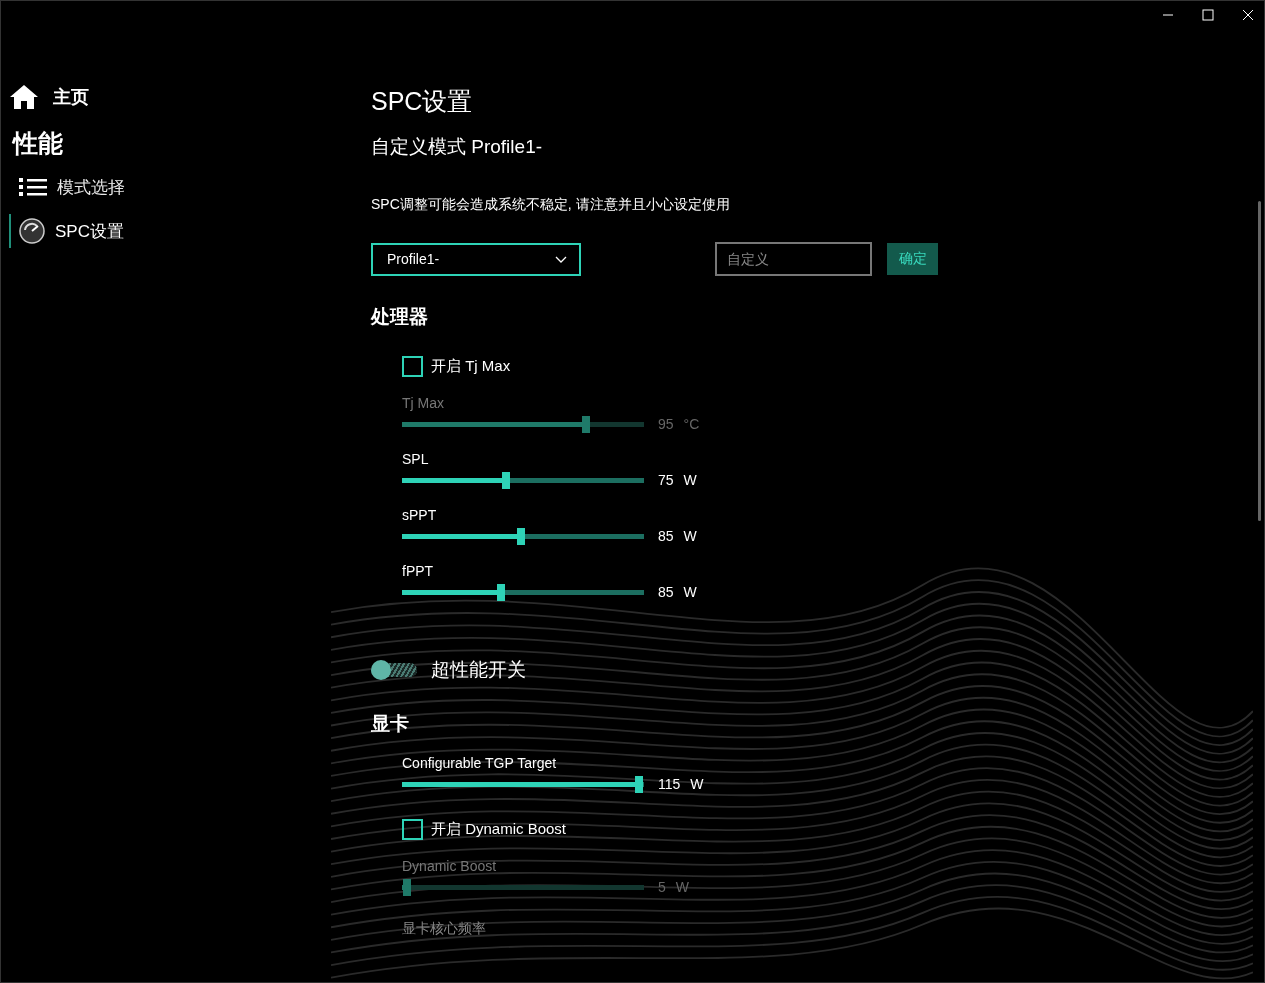  What do you see at coordinates (551, 205) in the screenshot?
I see `warning-text: SPC调整可能会造成系统不稳定, 请注意并且小心设定使用` at bounding box center [551, 205].